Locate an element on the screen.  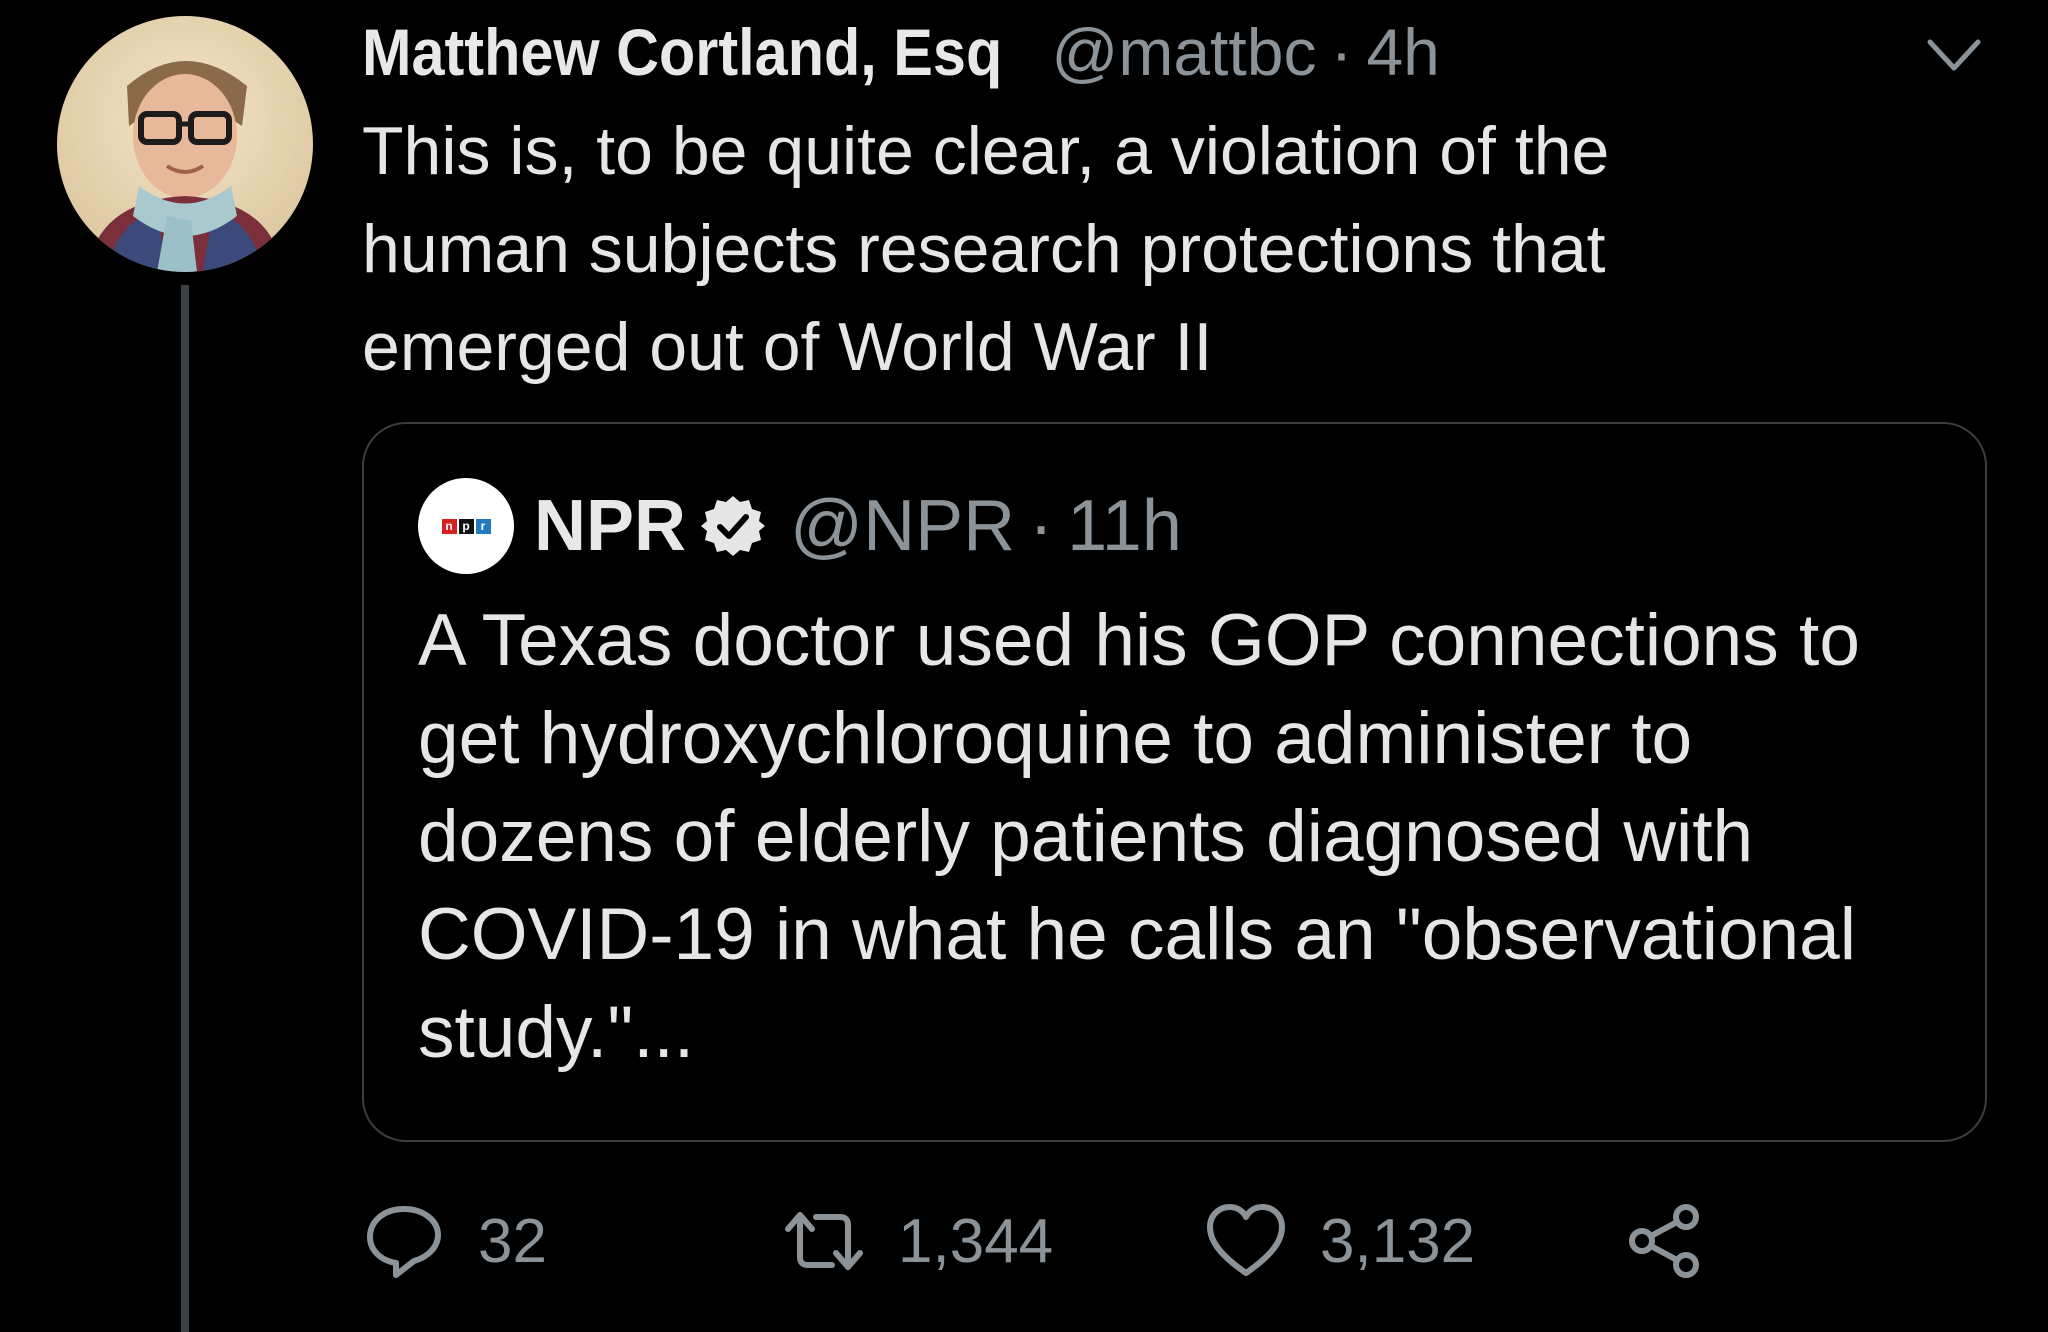
tweet-text-line: emerged out of World War II is located at coordinates (787, 347).